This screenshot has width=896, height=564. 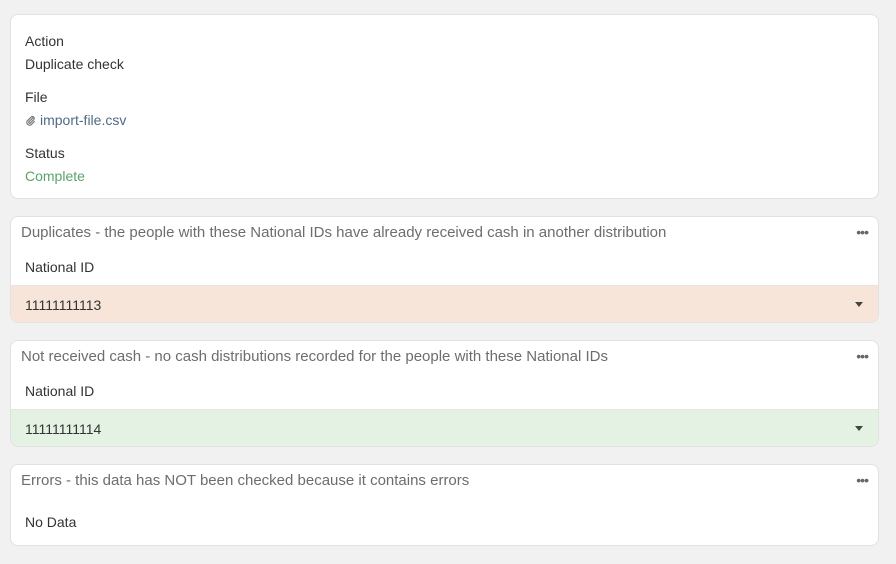 What do you see at coordinates (30, 120) in the screenshot?
I see `paperclip-icon` at bounding box center [30, 120].